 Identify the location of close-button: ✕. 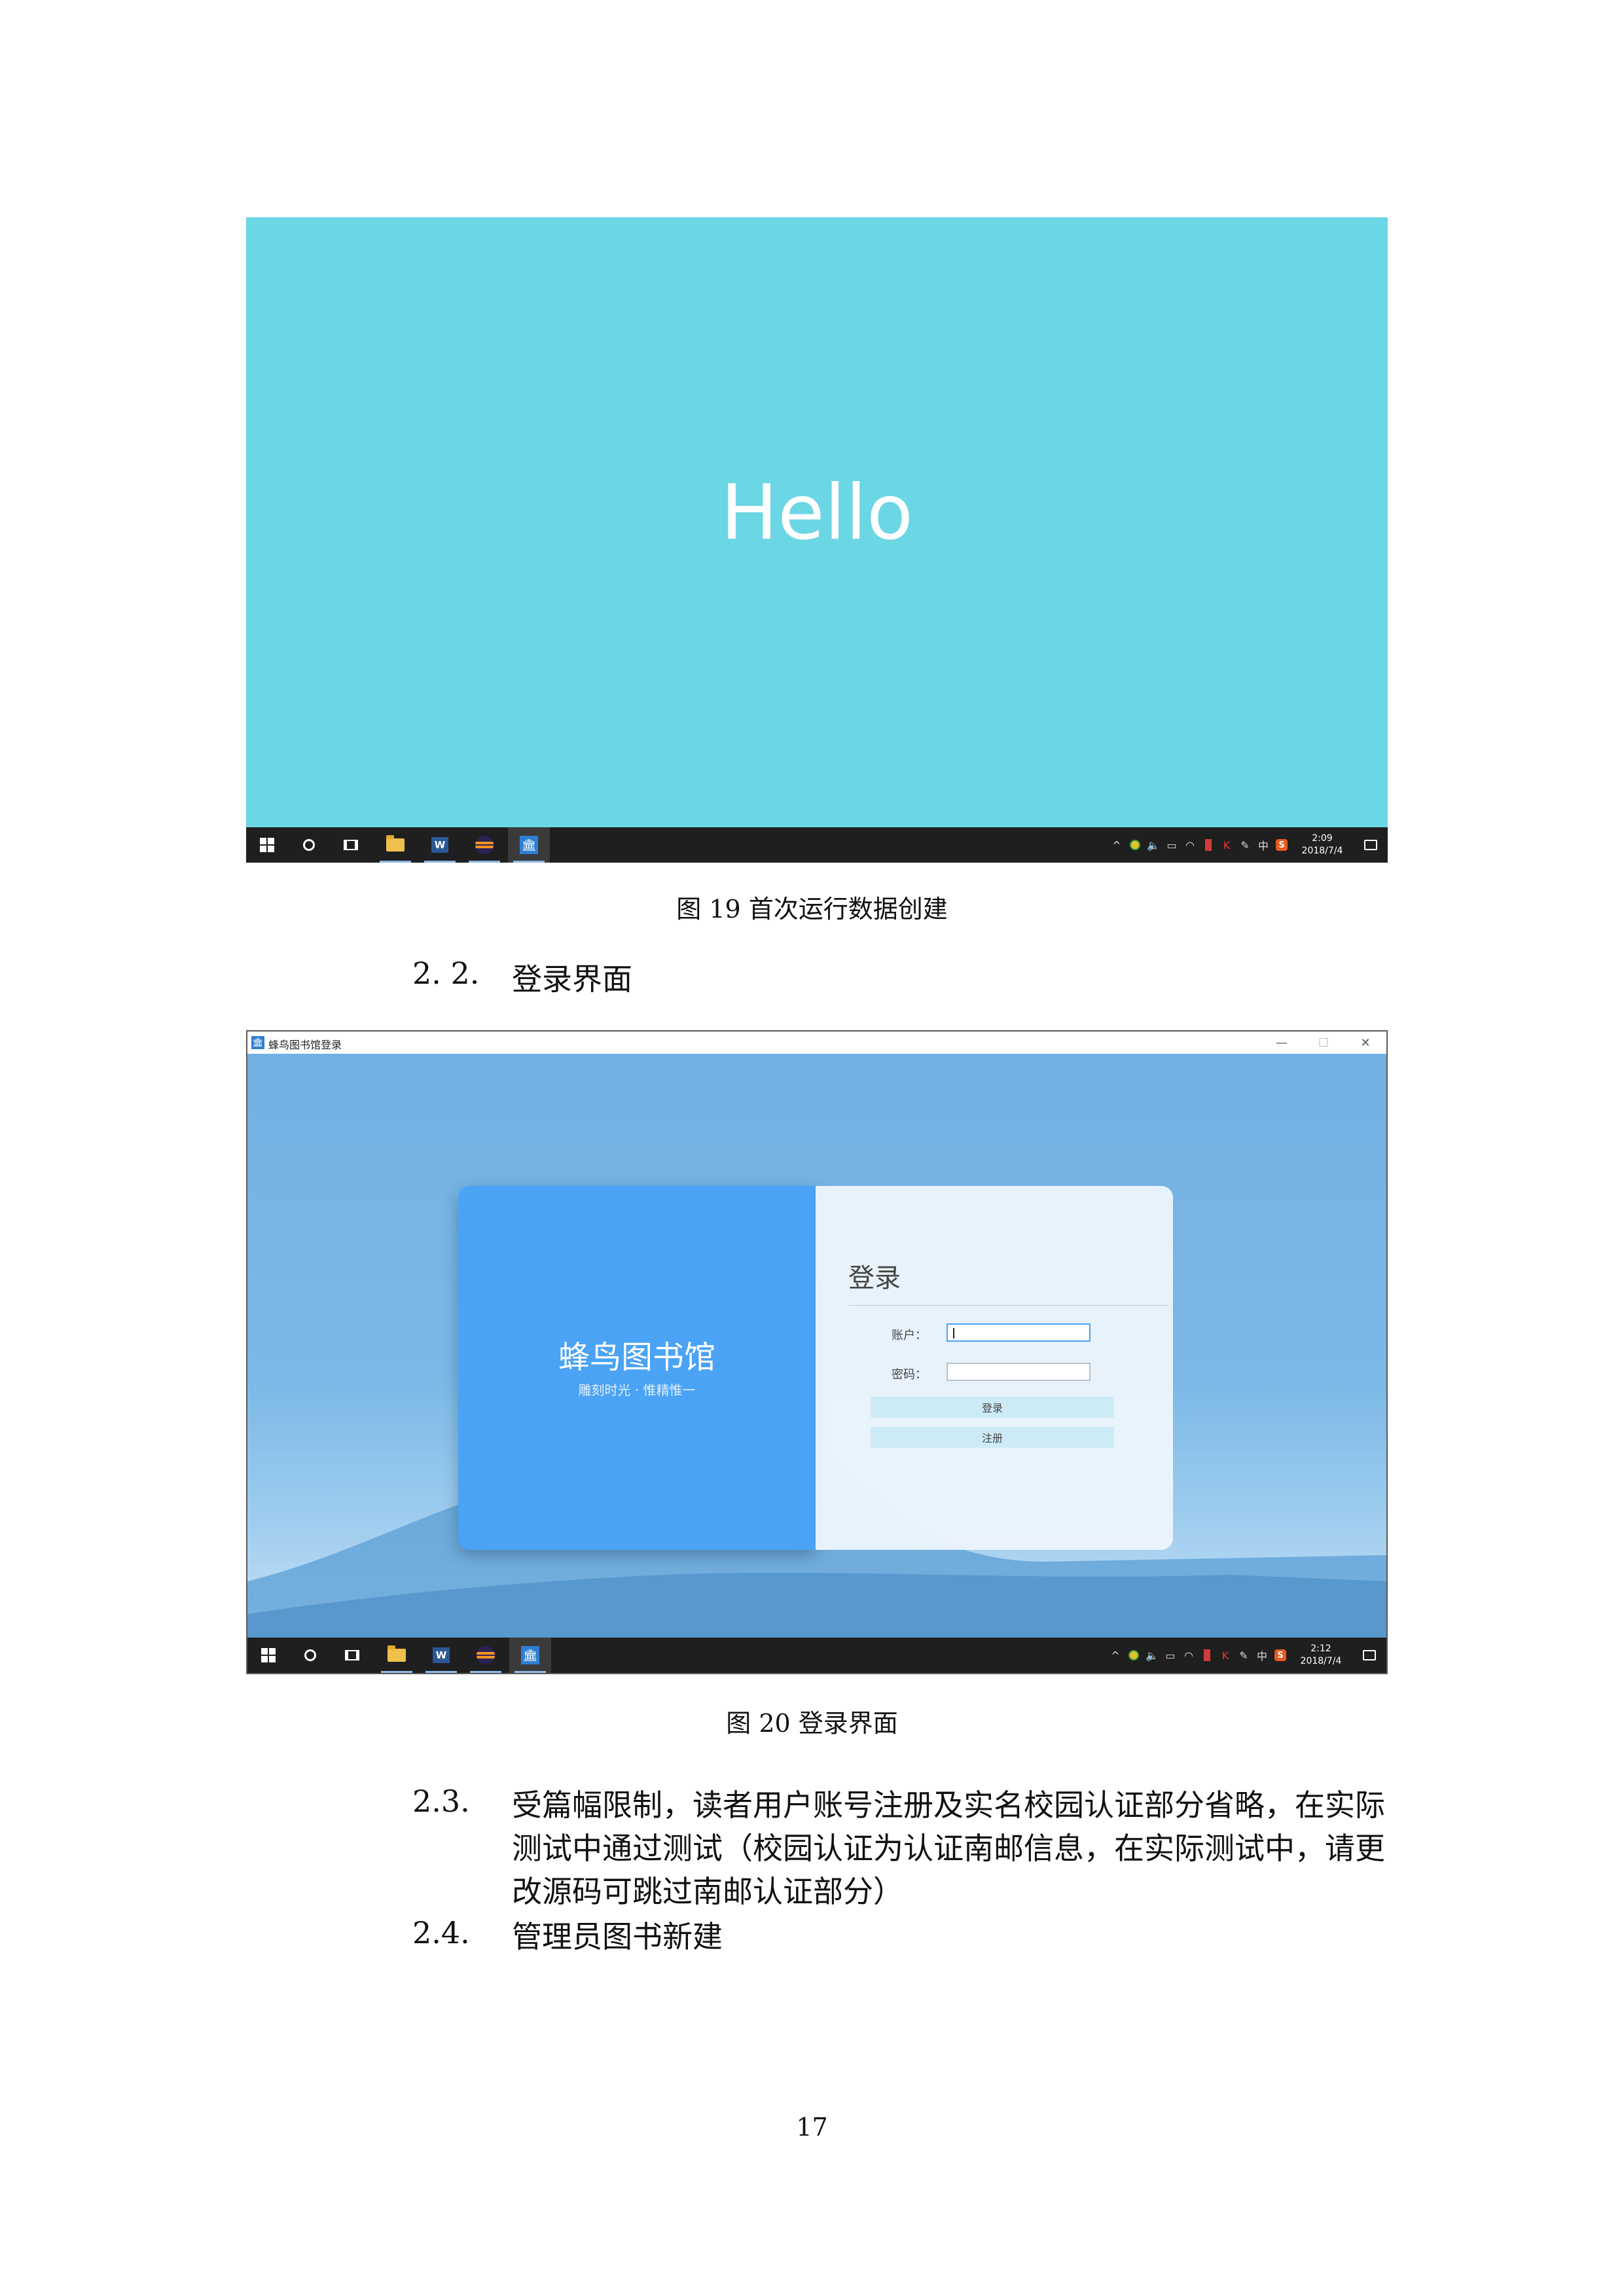
(1365, 1042).